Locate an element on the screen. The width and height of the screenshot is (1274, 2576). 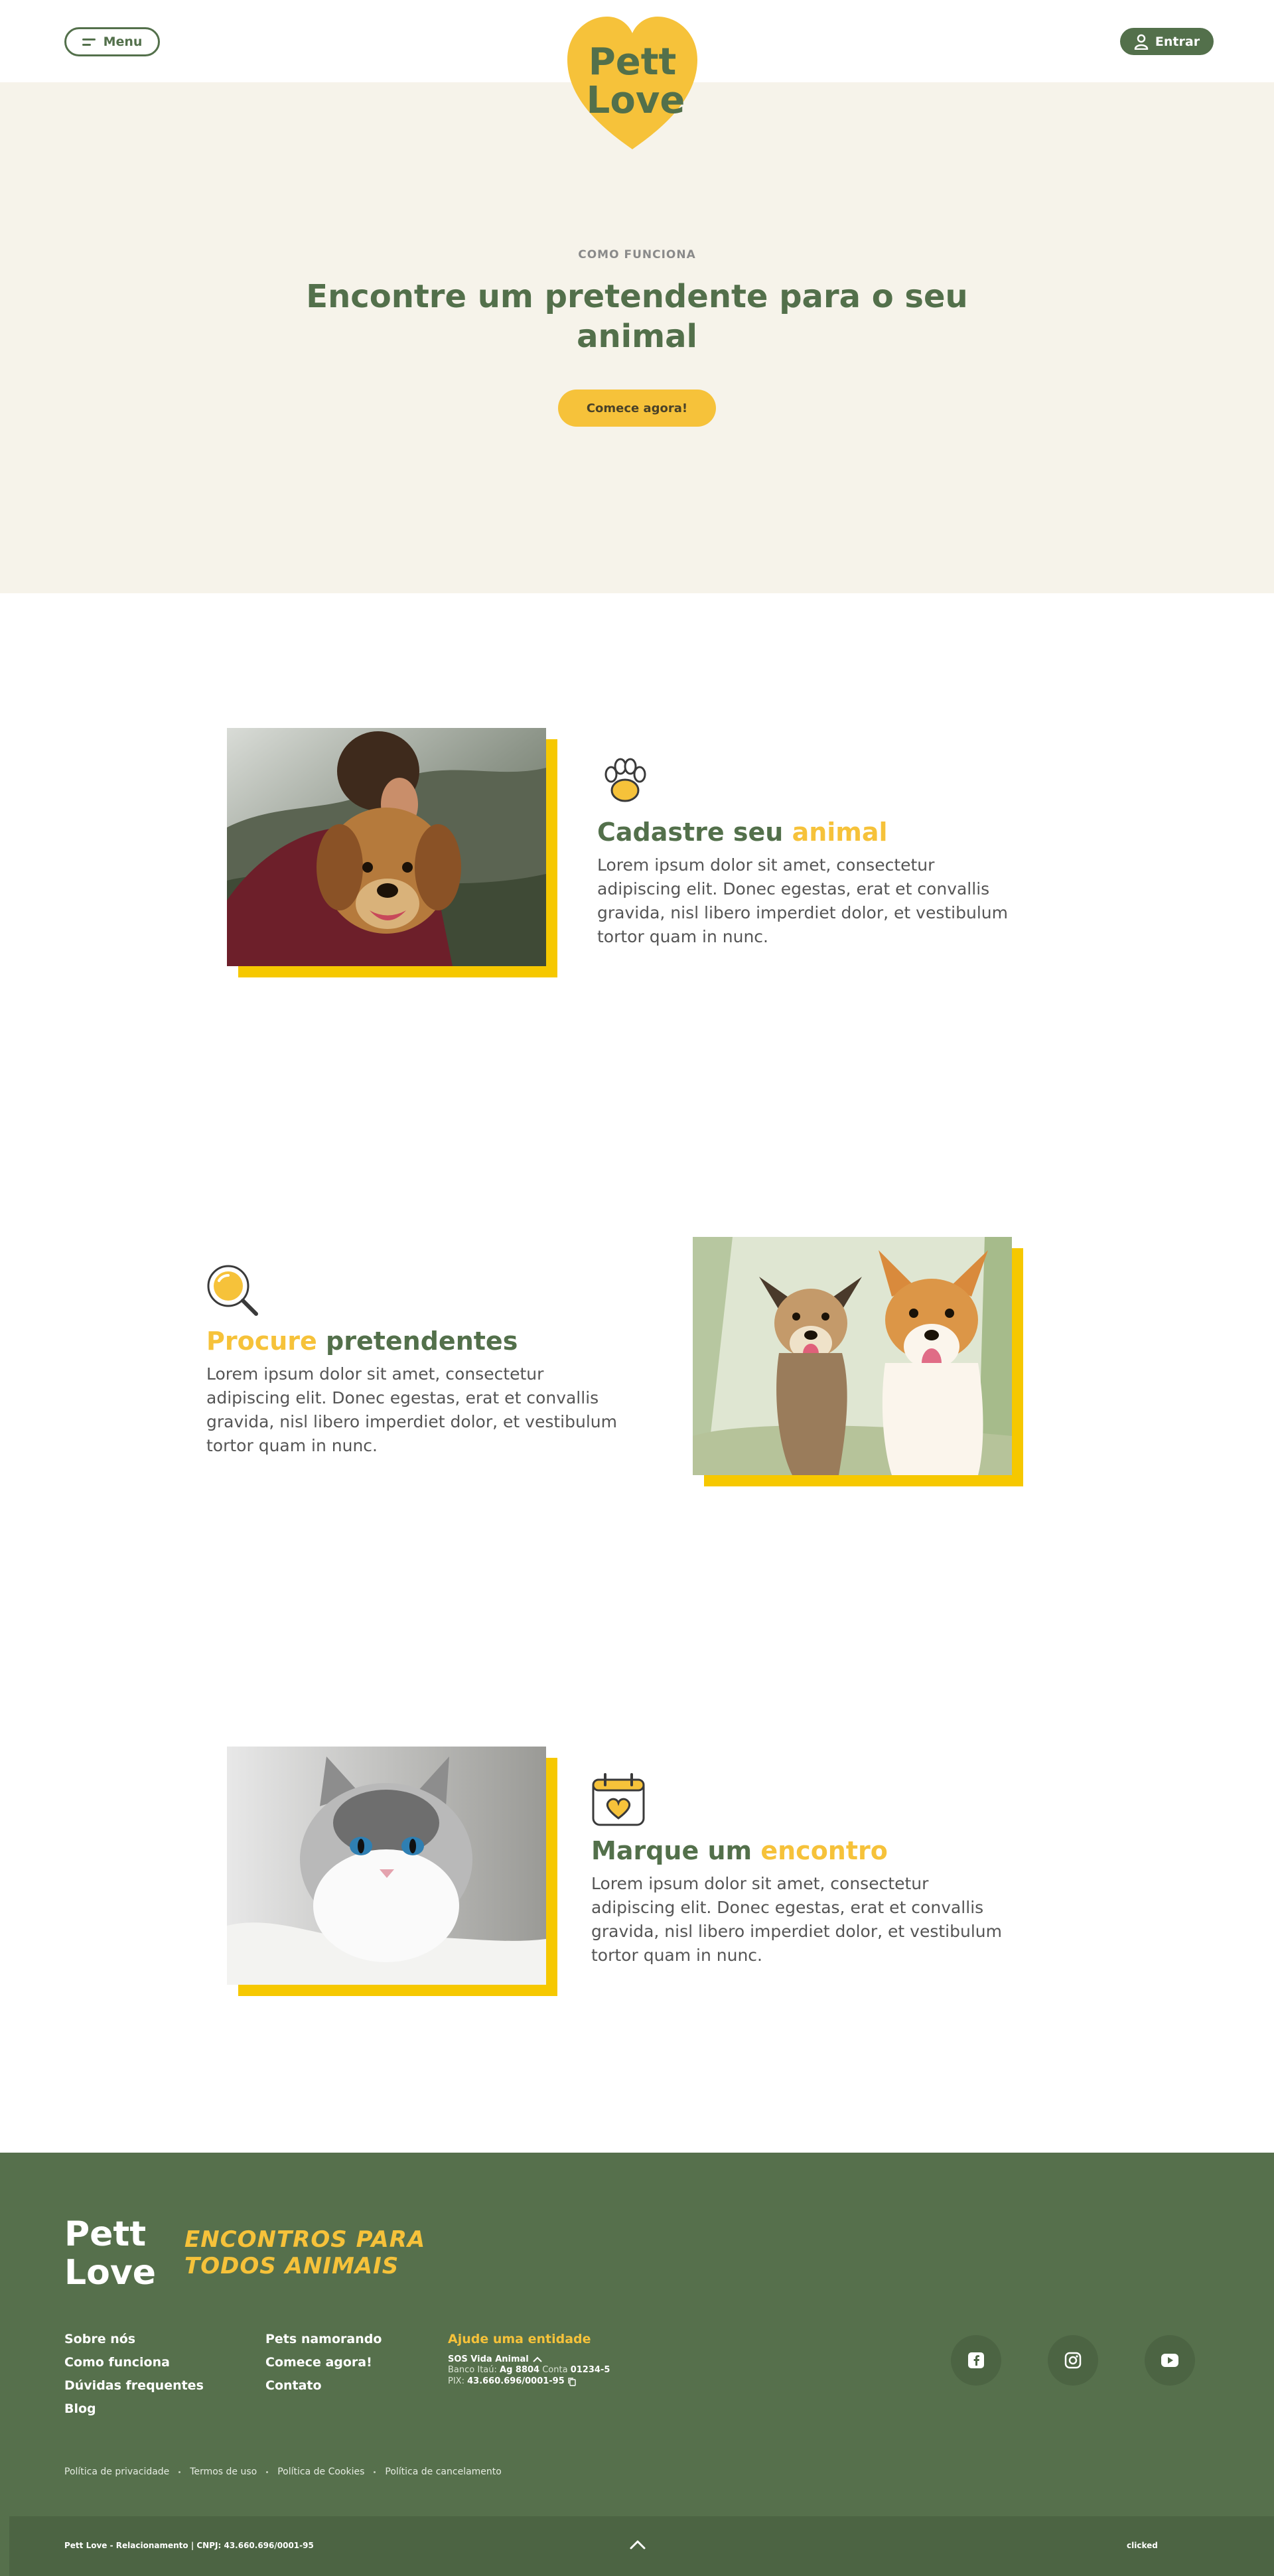
step1-title: Cadastre seu animal is located at coordinates (743, 833).